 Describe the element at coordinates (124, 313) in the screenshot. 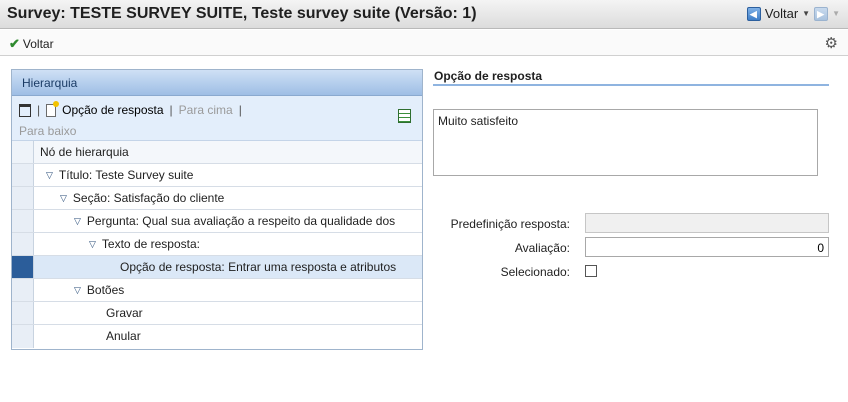

I see `tree-node-label: Gravar` at that location.